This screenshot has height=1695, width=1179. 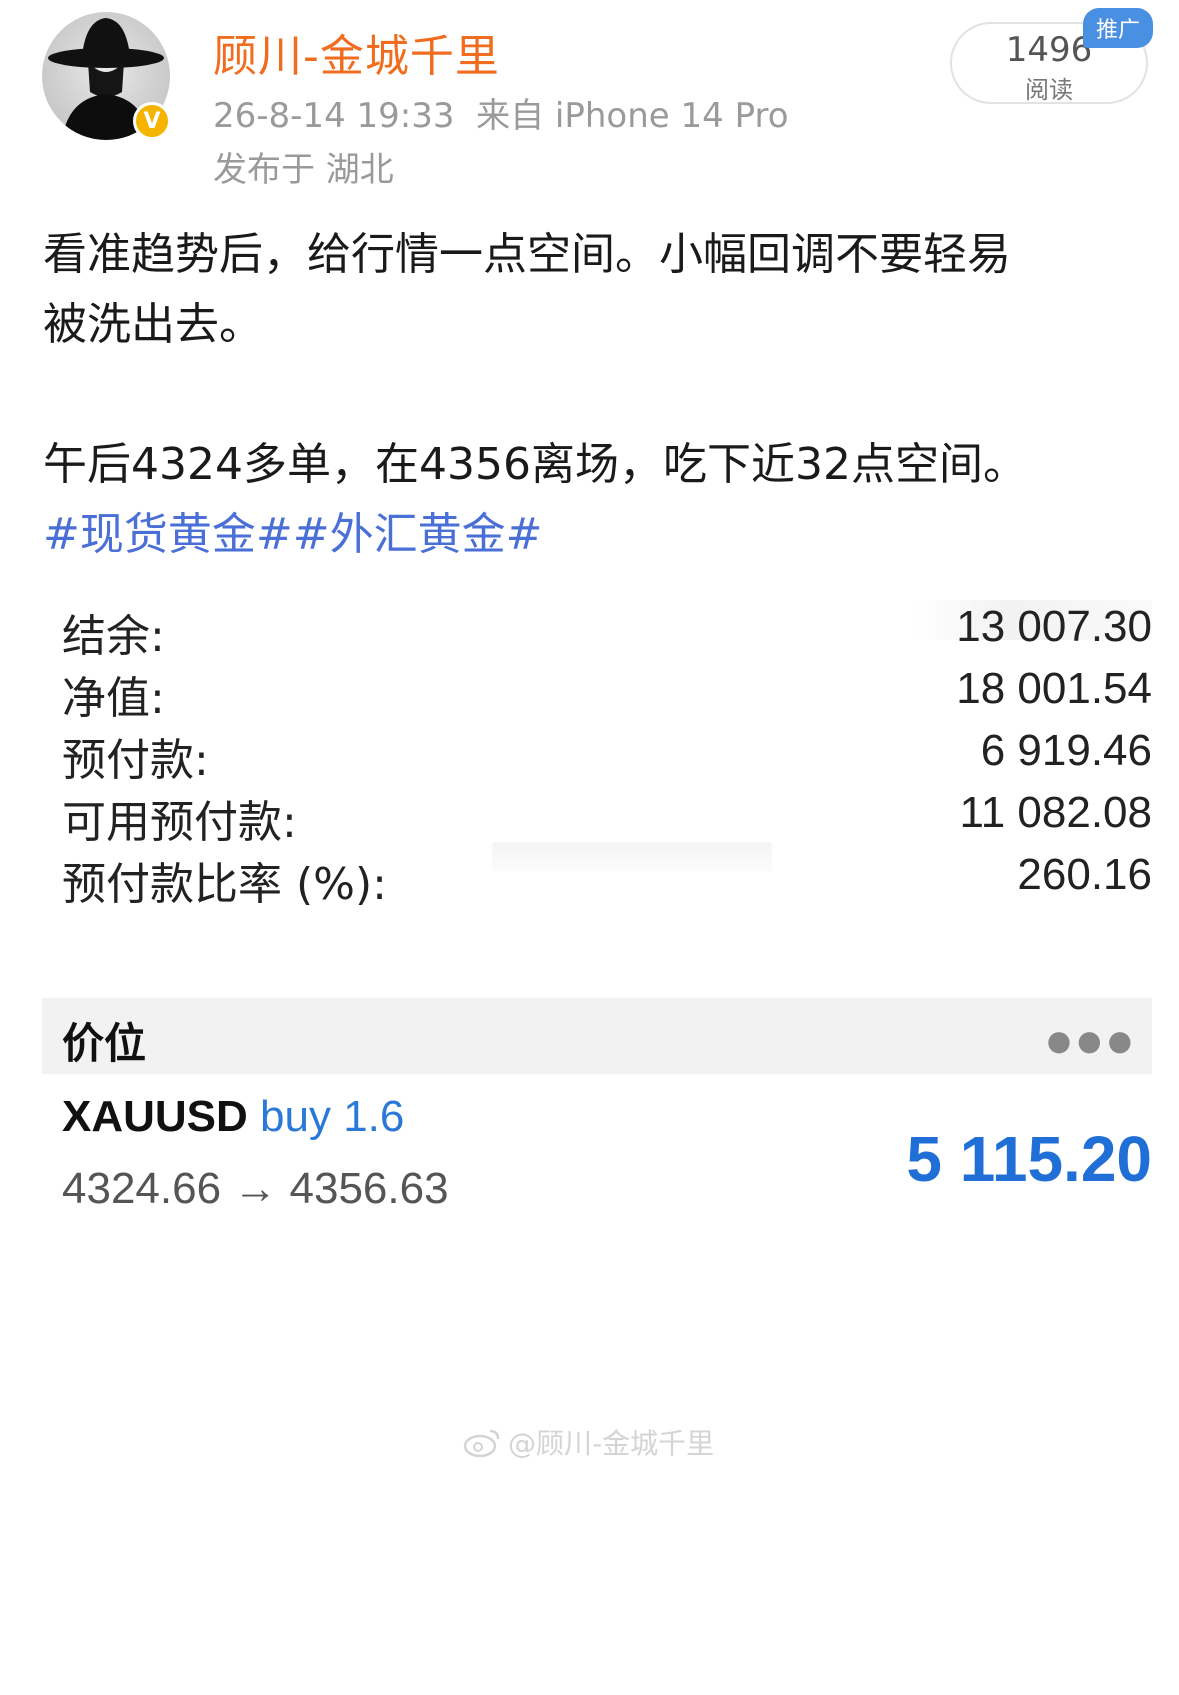 What do you see at coordinates (113, 698) in the screenshot?
I see `row-label: 净值:` at bounding box center [113, 698].